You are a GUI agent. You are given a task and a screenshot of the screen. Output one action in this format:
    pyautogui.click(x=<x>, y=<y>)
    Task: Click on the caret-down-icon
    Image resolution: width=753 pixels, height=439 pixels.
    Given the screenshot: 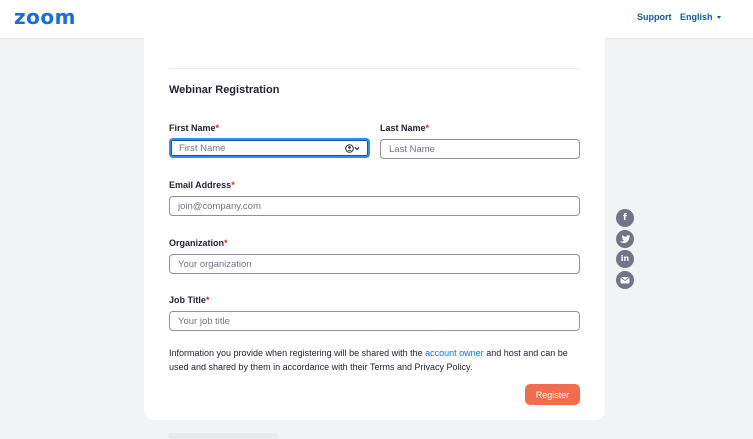 What is the action you would take?
    pyautogui.click(x=718, y=18)
    